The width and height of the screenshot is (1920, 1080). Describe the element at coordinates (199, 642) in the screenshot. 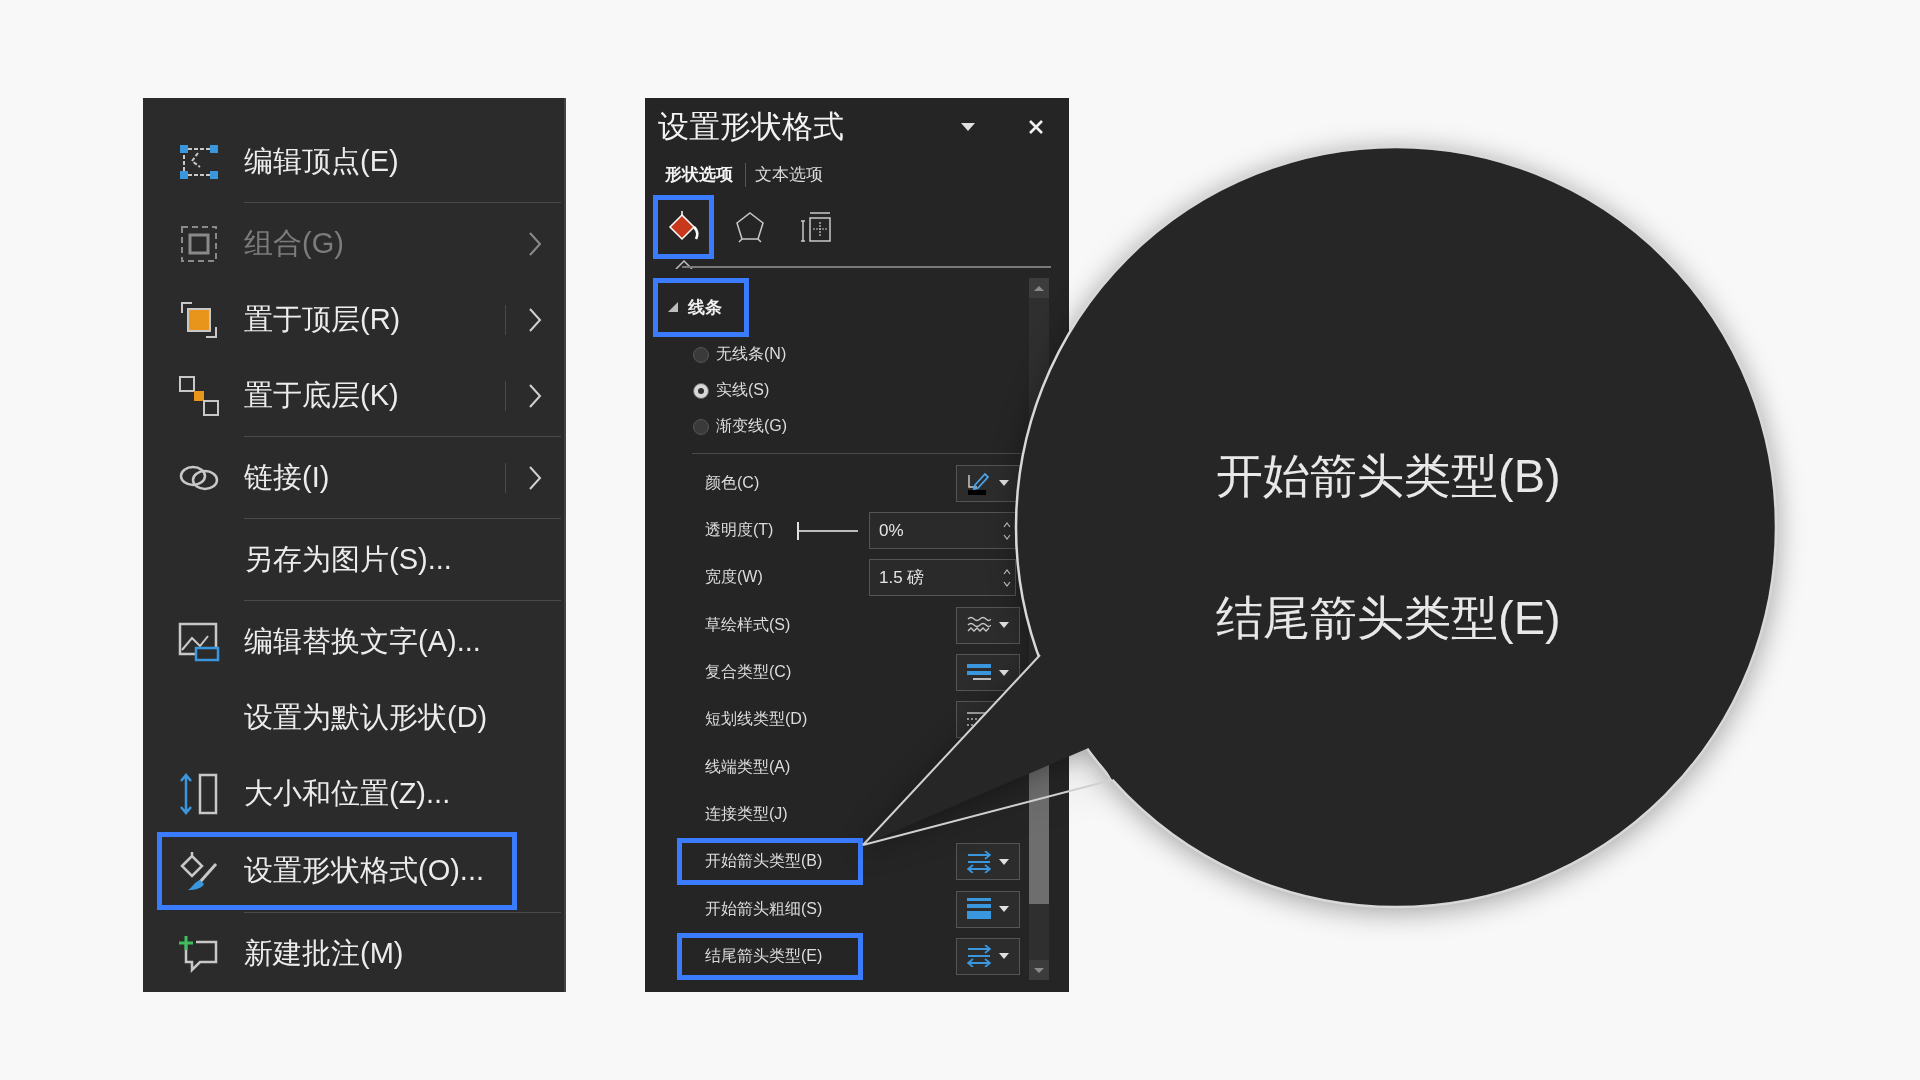

I see `image-text-icon` at that location.